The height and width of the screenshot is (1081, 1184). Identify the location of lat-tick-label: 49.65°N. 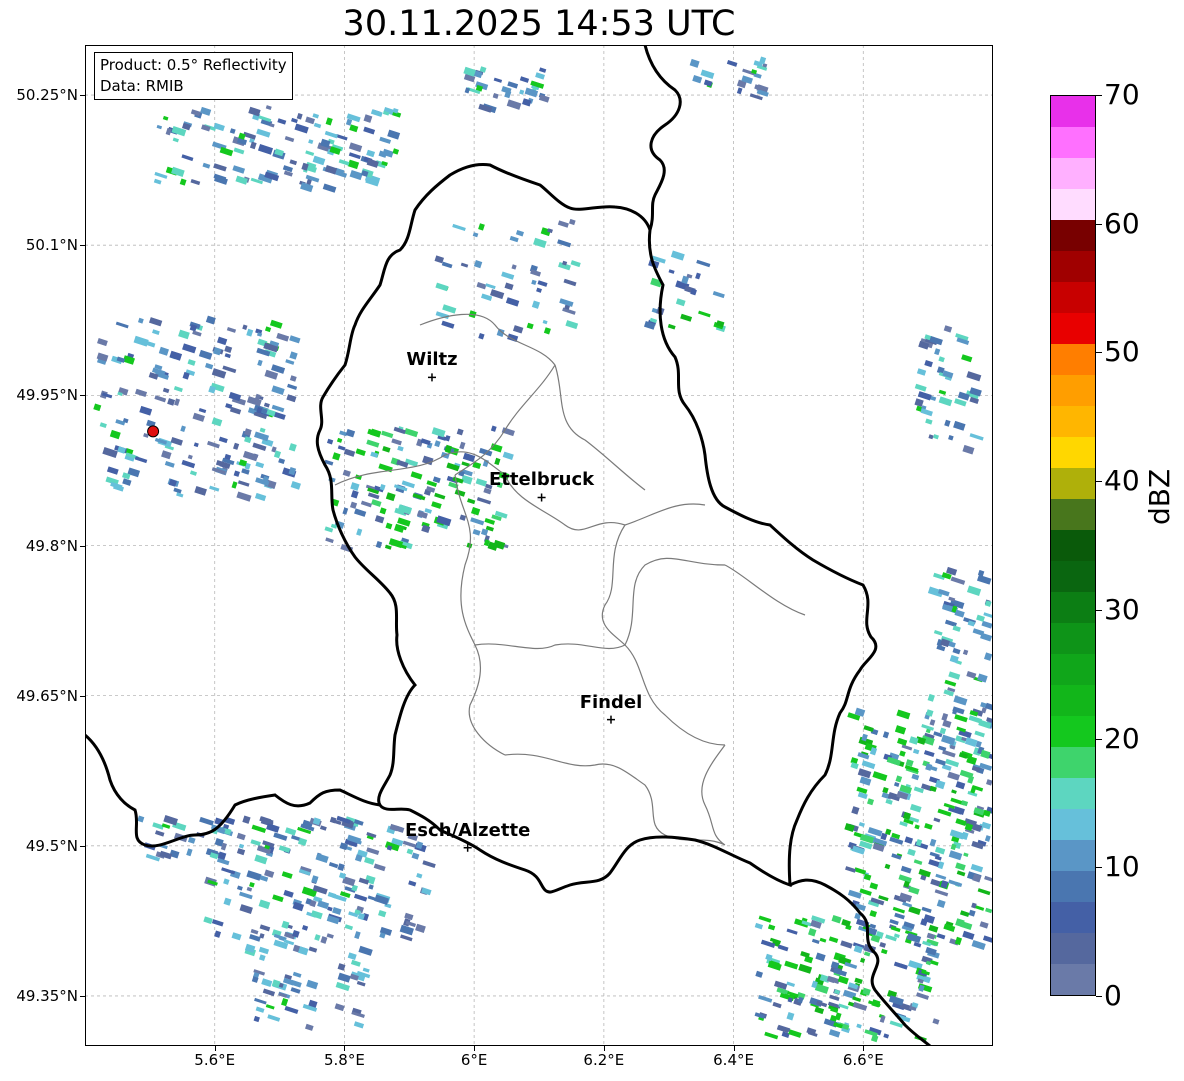
(47, 695).